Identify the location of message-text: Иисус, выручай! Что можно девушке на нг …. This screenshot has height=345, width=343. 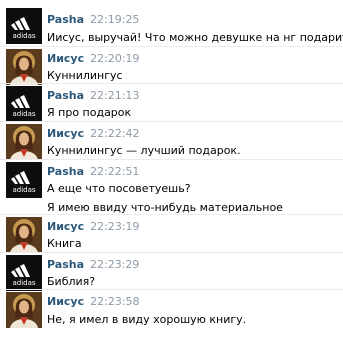
(195, 37).